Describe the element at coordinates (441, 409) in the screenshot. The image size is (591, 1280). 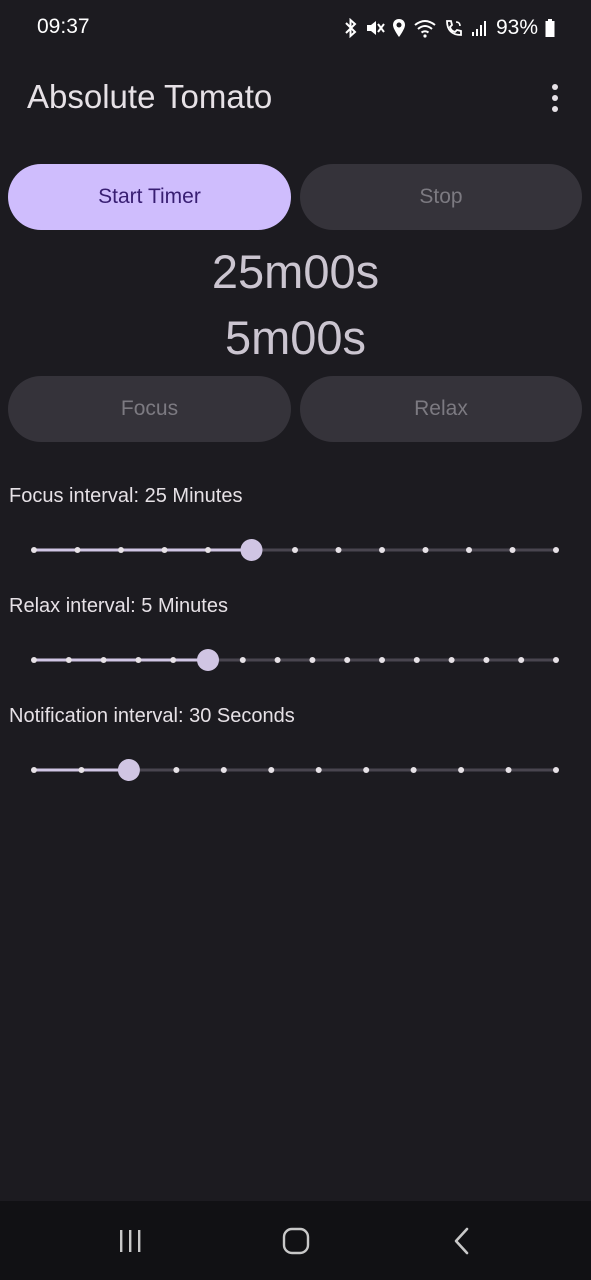
I see `relax-button: Relax` at that location.